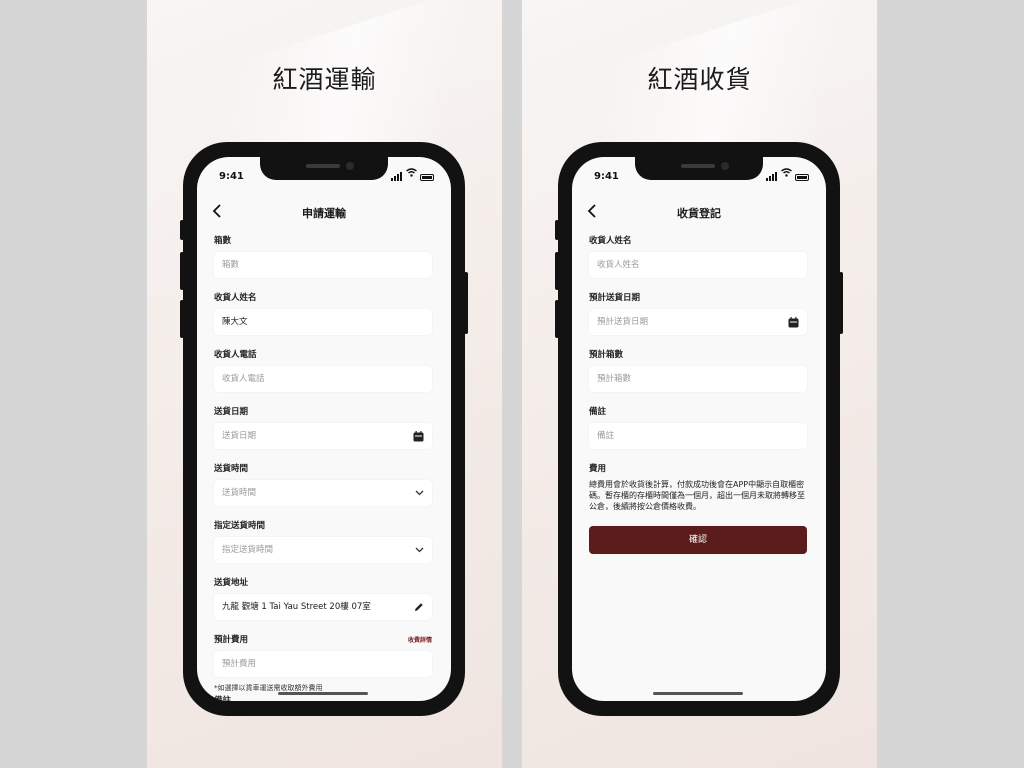 The image size is (1024, 768). What do you see at coordinates (699, 79) in the screenshot?
I see `panel-title: 紅酒收貨` at bounding box center [699, 79].